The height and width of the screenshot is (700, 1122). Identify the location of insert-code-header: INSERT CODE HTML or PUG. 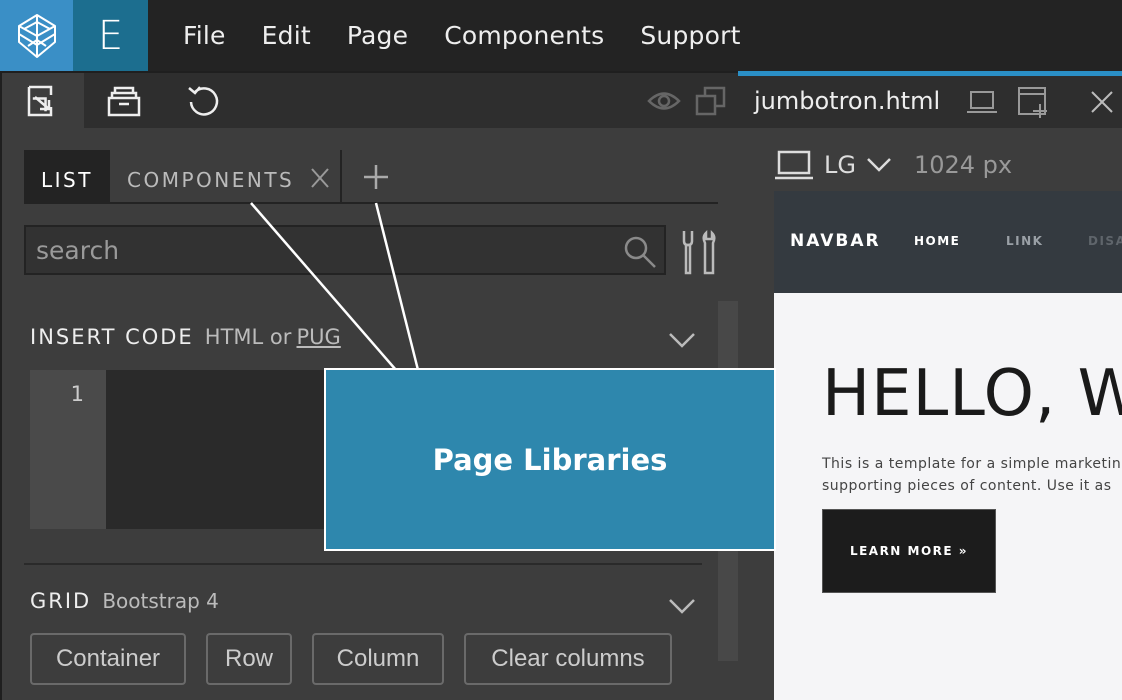
(370, 340).